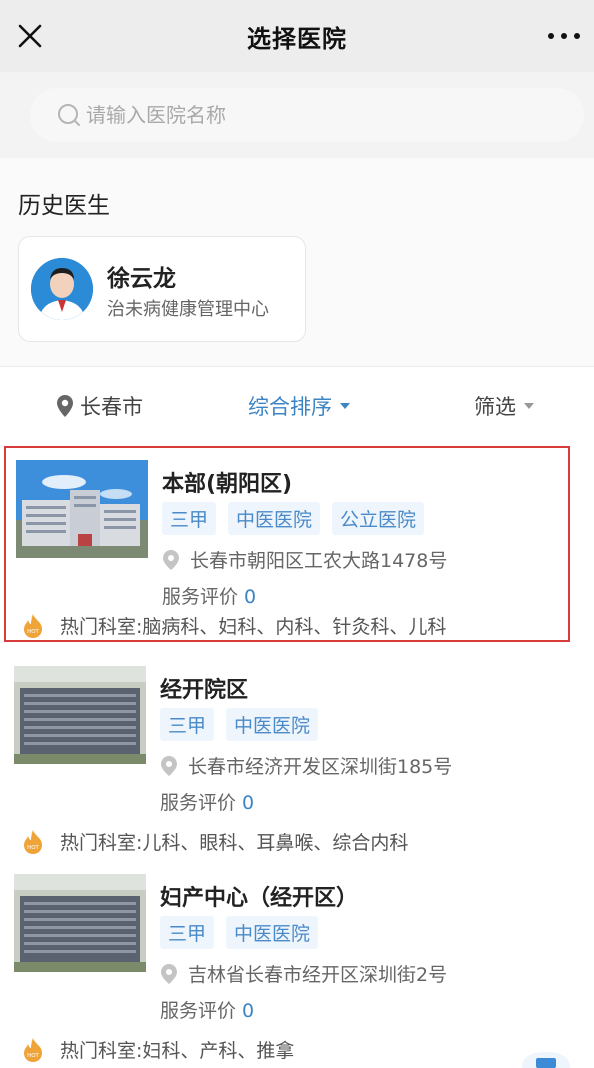 This screenshot has width=594, height=1068. What do you see at coordinates (290, 407) in the screenshot?
I see `sort-label: 综合排序` at bounding box center [290, 407].